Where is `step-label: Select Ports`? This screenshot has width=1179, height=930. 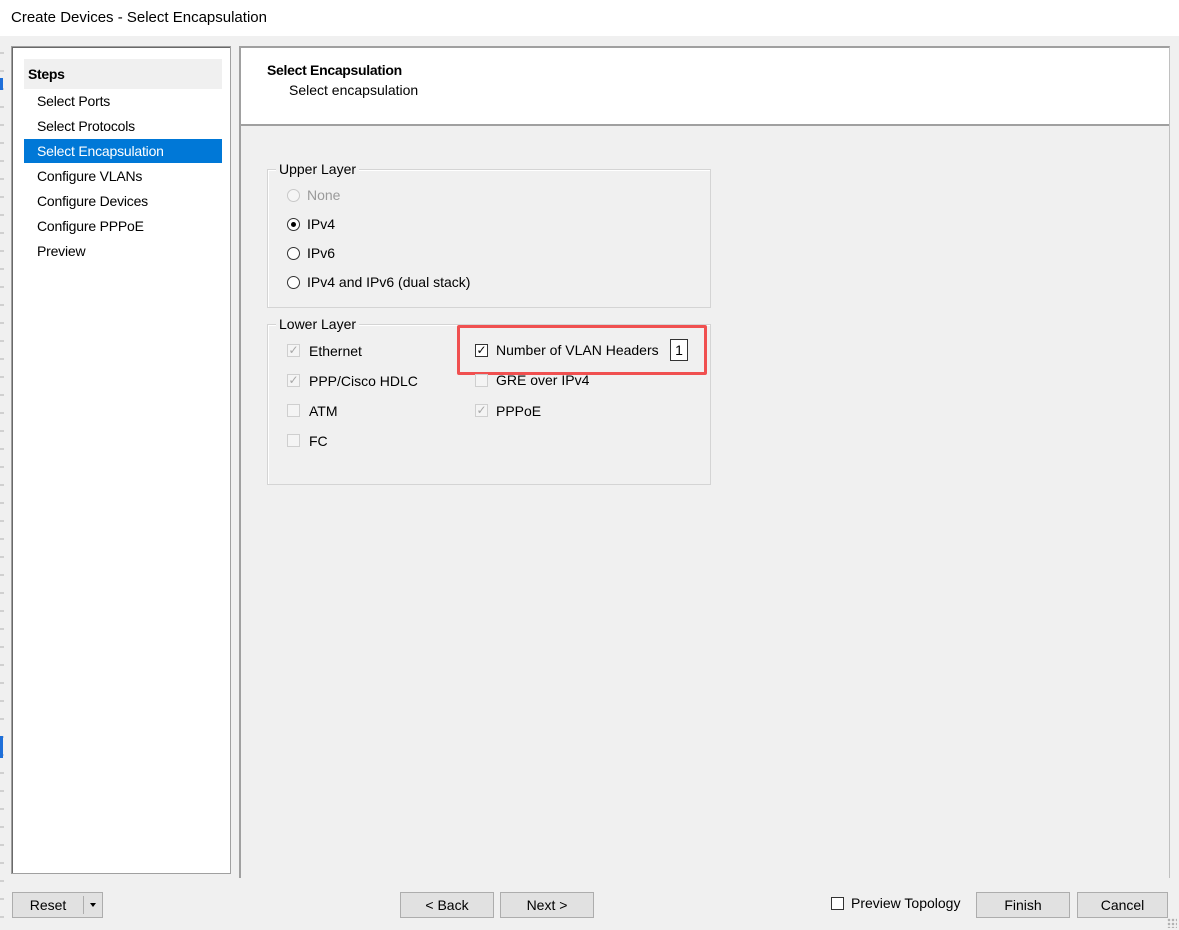
step-label: Select Ports is located at coordinates (74, 101).